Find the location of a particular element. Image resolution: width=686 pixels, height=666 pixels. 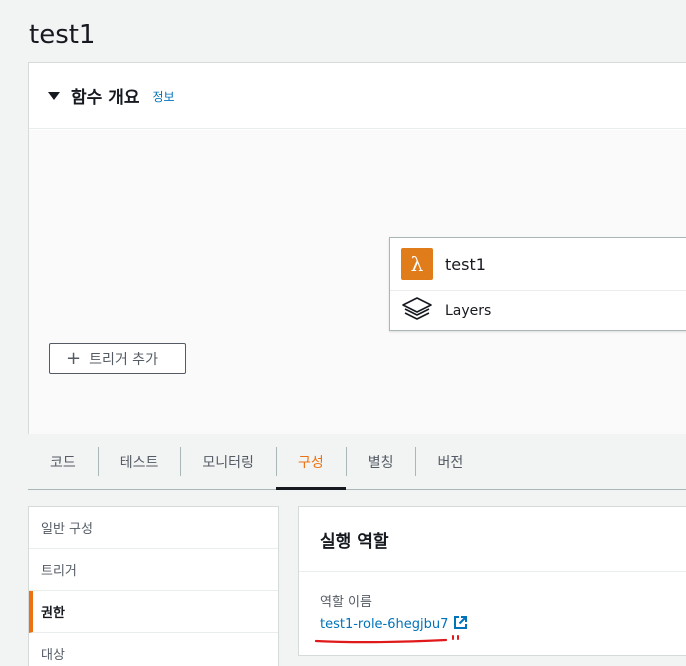

tab-configuration: 구성 is located at coordinates (310, 462).